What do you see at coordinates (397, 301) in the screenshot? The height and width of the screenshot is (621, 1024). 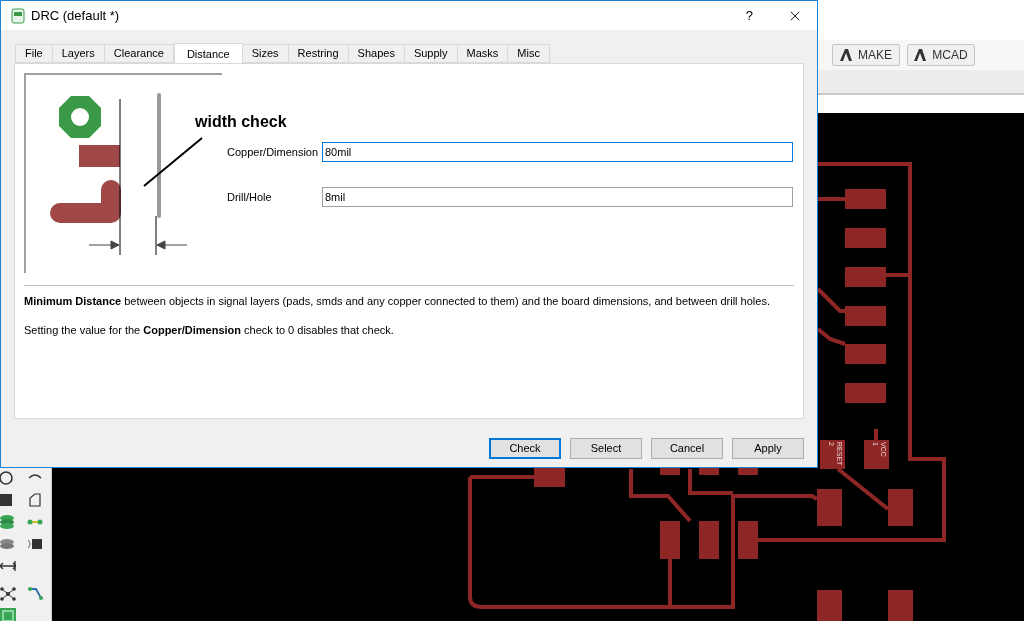 I see `description-text: Minimum Distance between objects in signal layers (pads, smds and any copper connected to them) and the board dimensions, and between drill holes.` at bounding box center [397, 301].